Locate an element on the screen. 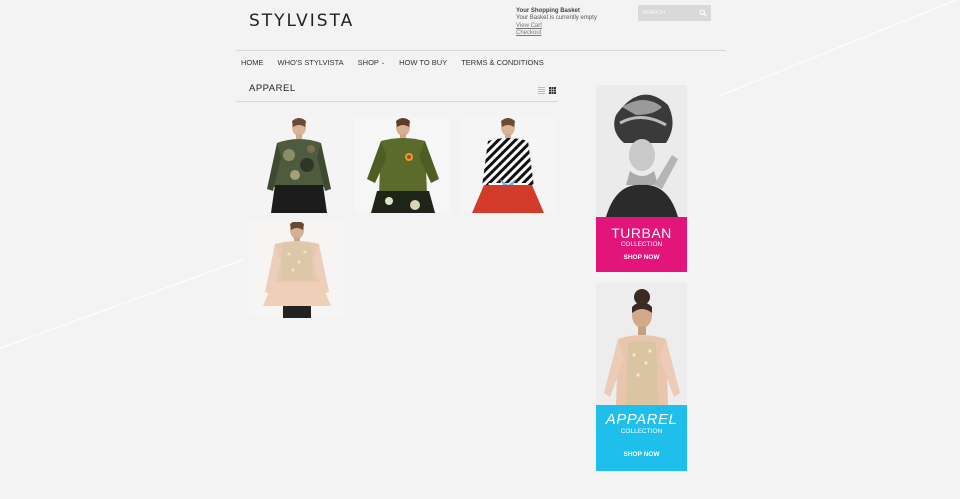 Image resolution: width=960 pixels, height=499 pixels. nav-item-how-to-buy: HOW TO BUY is located at coordinates (423, 62).